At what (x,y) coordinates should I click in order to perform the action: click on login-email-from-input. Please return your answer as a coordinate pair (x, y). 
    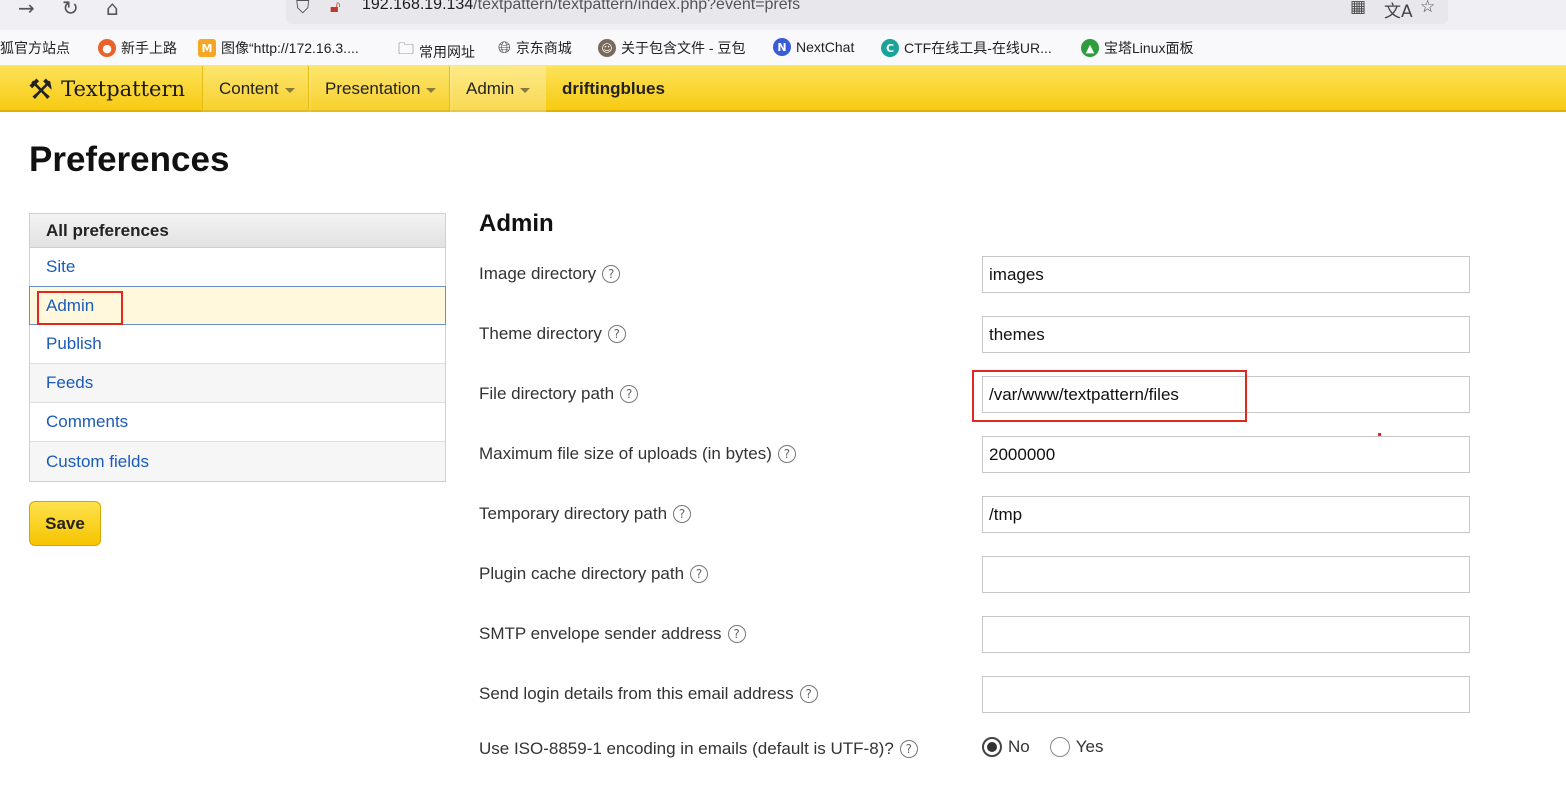
    Looking at the image, I should click on (1226, 694).